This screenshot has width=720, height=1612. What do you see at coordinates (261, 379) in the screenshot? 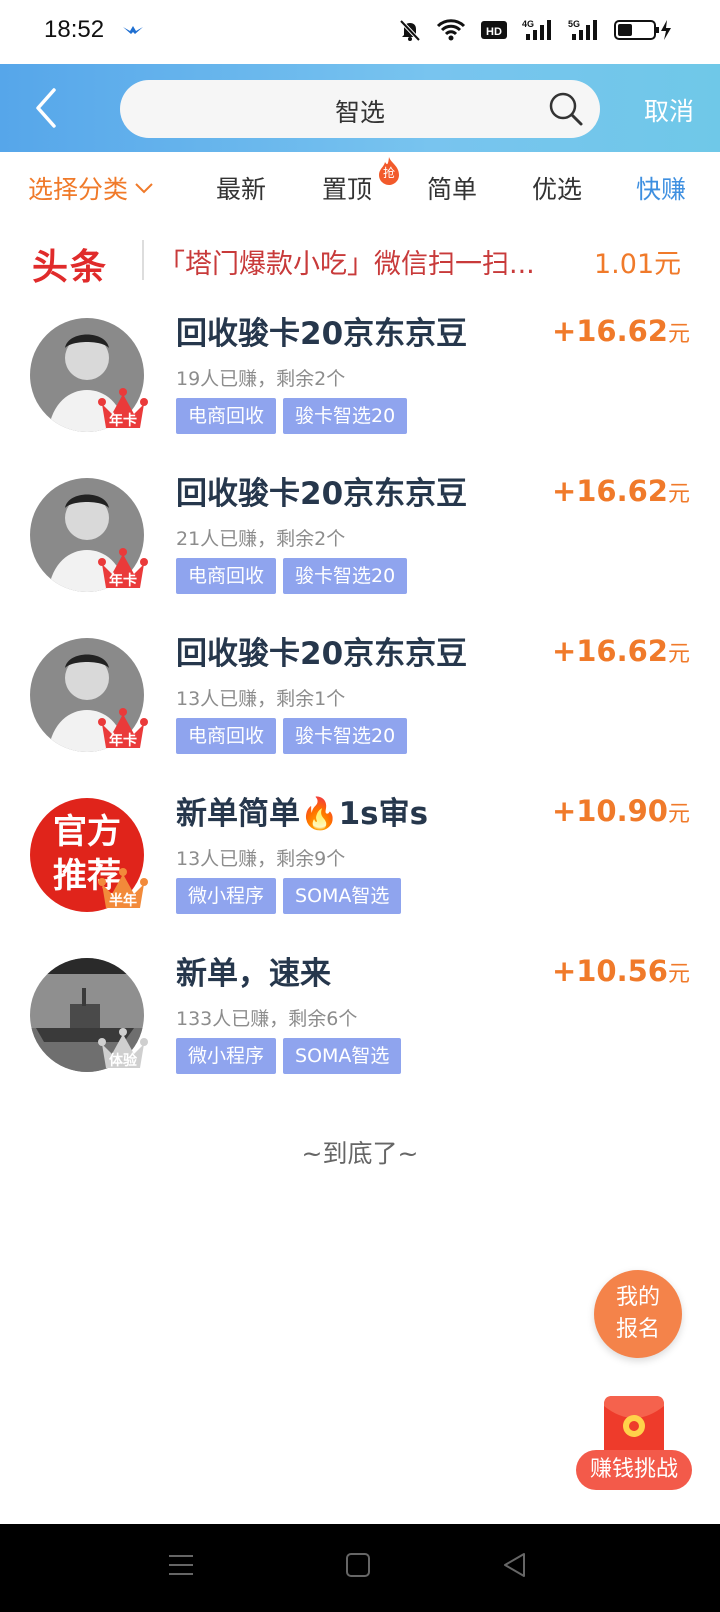
I see `task-stats: 19人已赚，剩余2个` at bounding box center [261, 379].